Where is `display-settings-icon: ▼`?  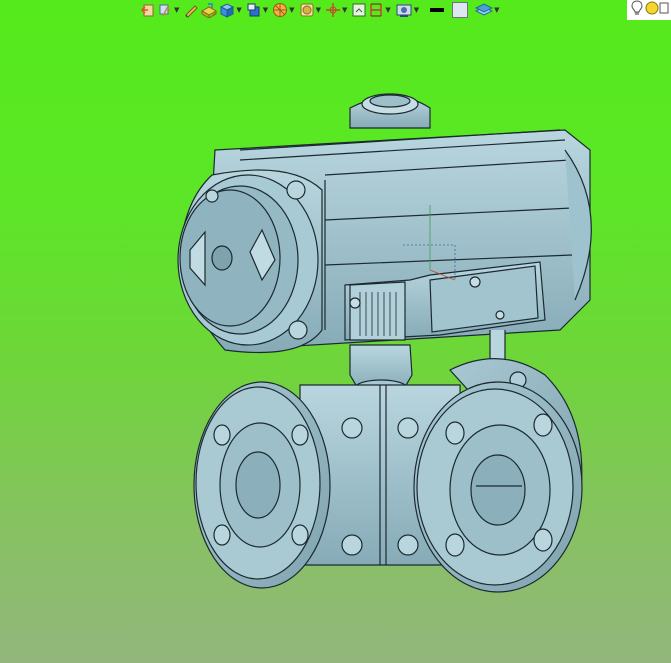 display-settings-icon: ▼ is located at coordinates (408, 10).